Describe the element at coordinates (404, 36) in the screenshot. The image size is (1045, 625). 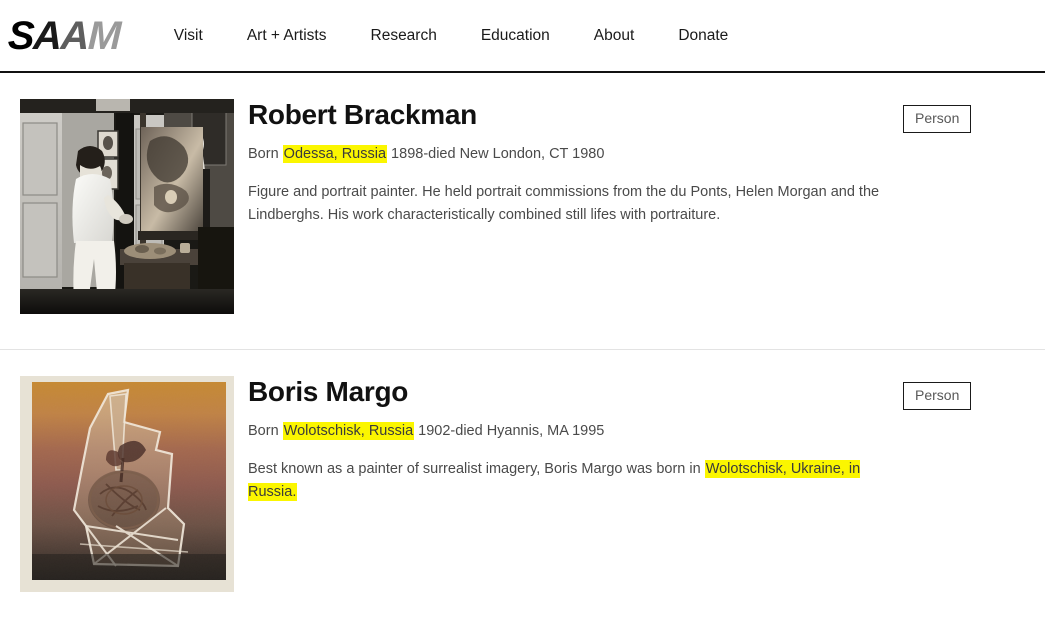
I see `nav-item-research: Research` at that location.